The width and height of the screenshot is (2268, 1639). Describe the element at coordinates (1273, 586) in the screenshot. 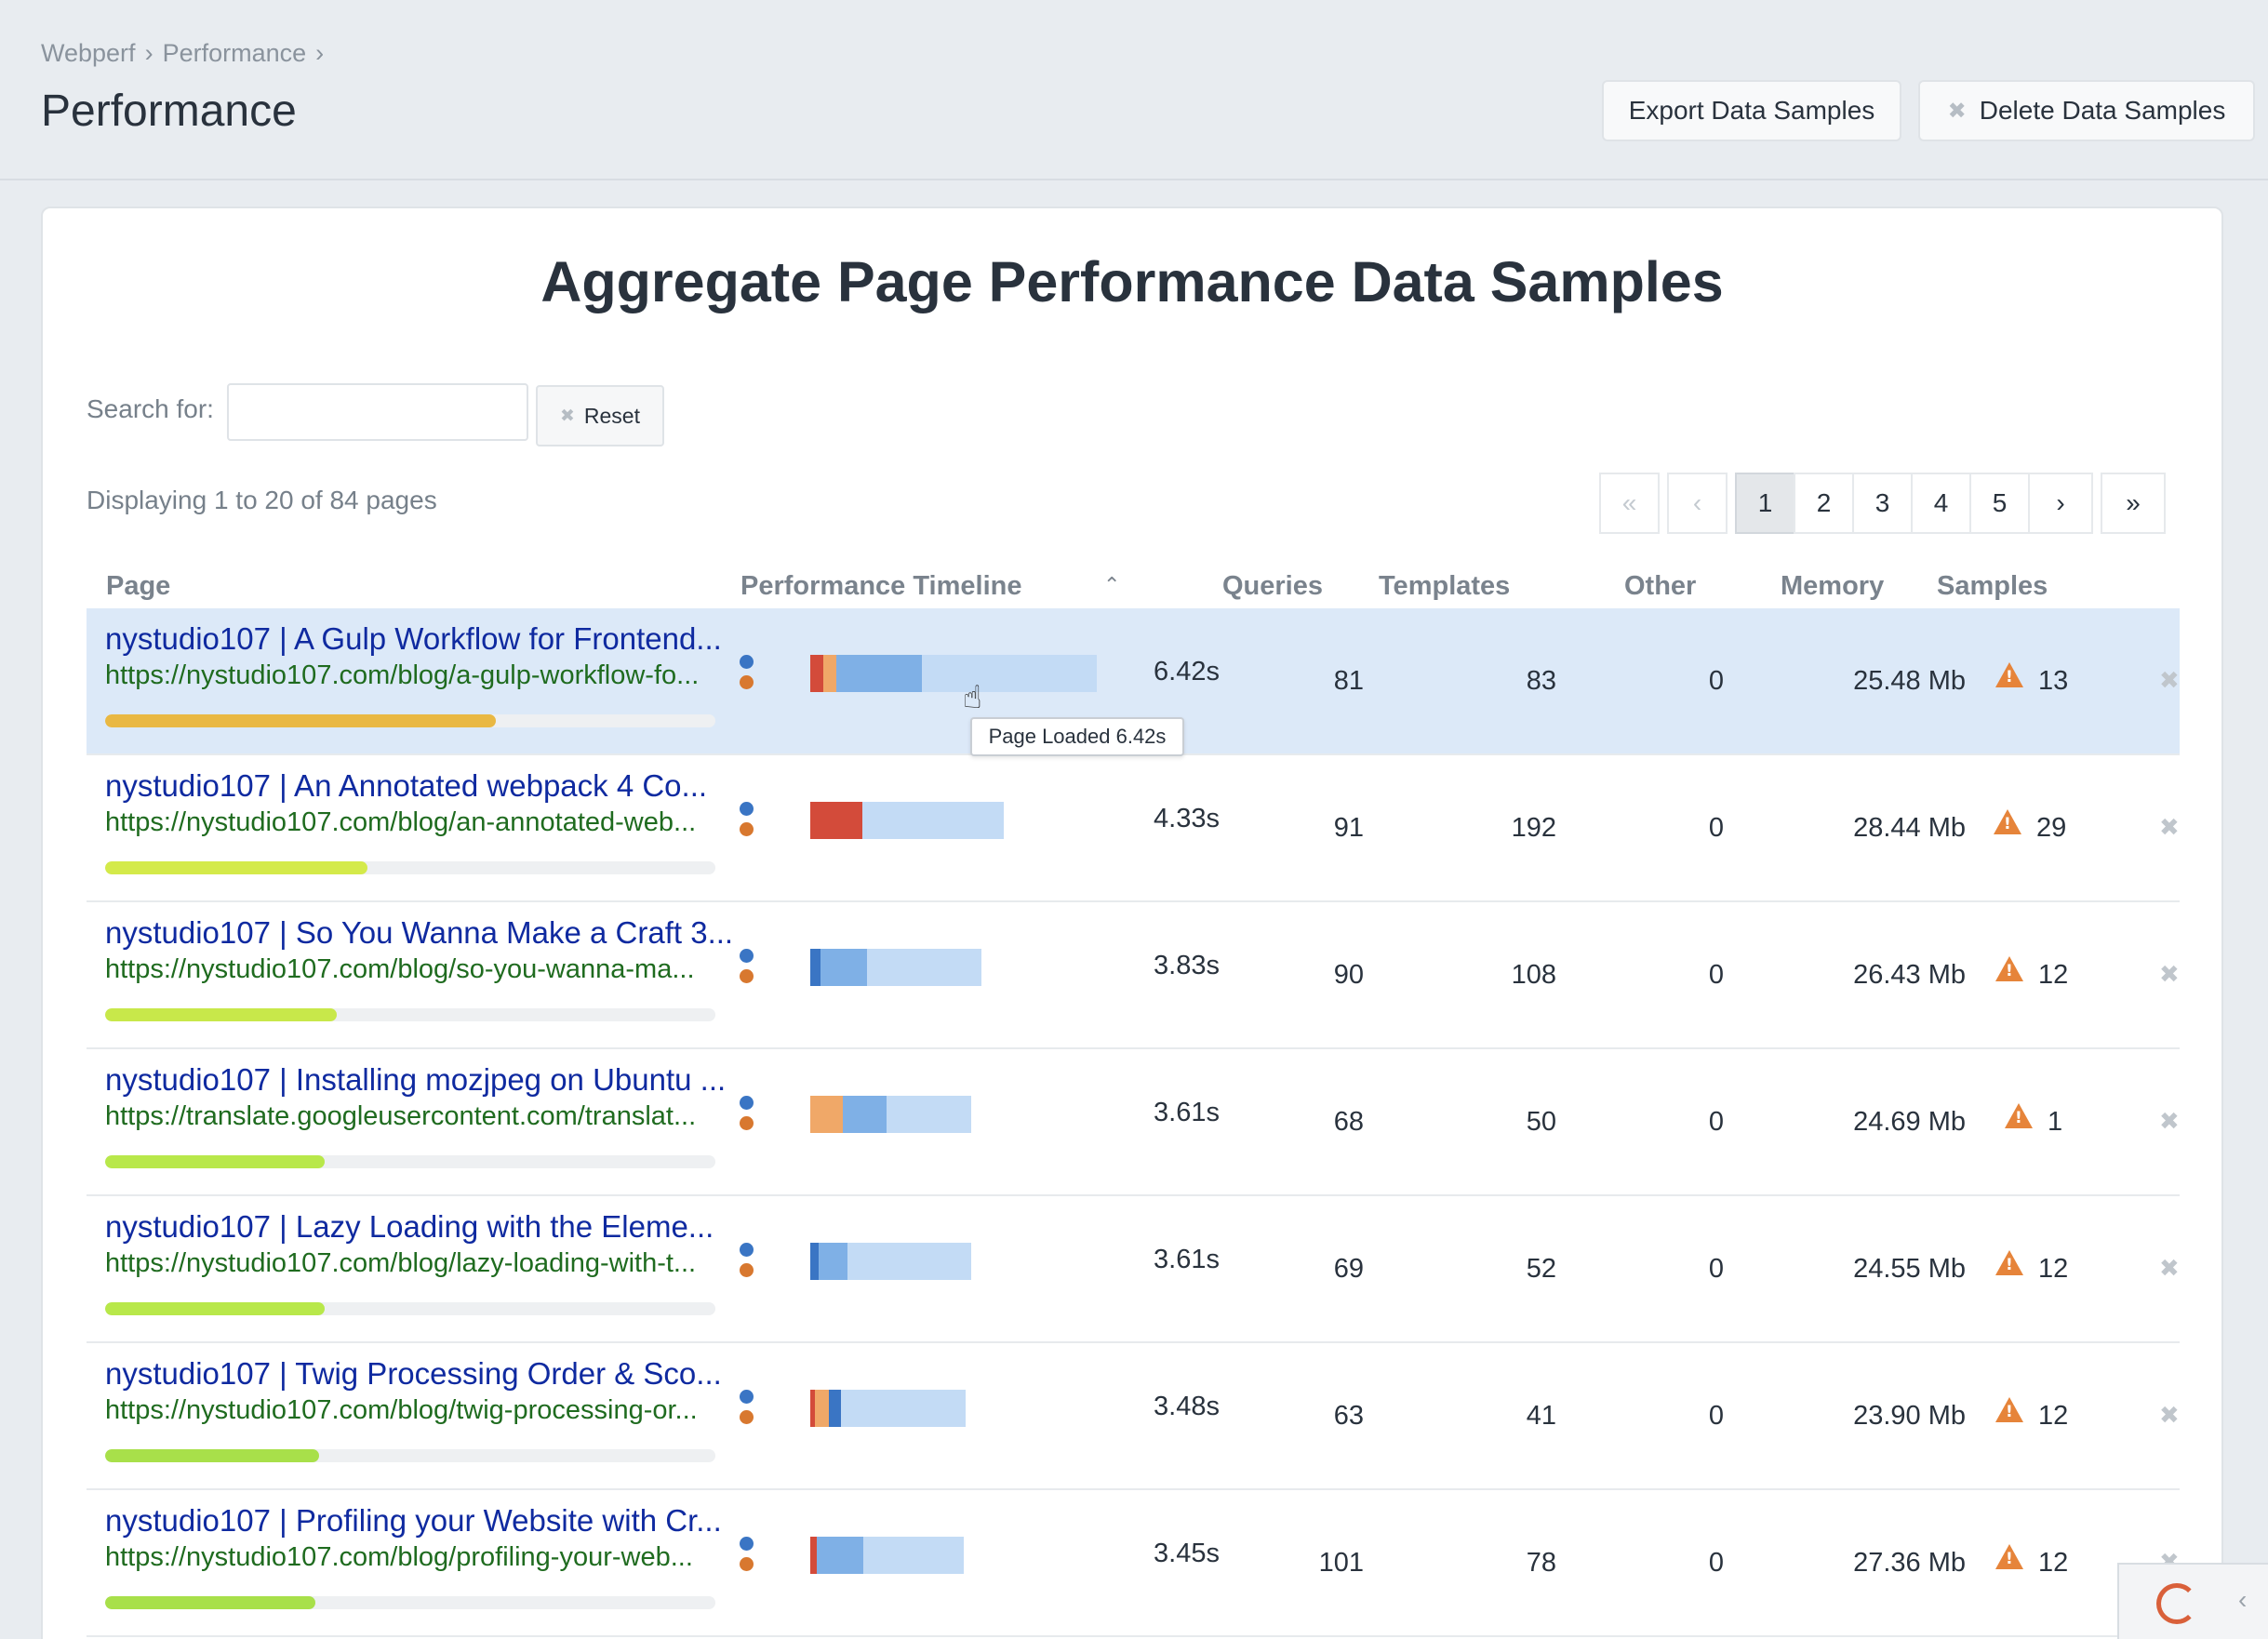

I see `column-header-queries: Queries` at that location.